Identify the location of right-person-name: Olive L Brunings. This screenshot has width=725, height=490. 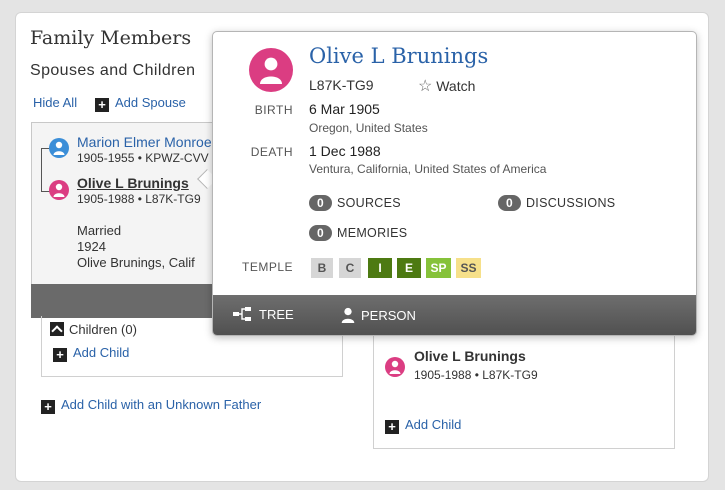
(470, 356).